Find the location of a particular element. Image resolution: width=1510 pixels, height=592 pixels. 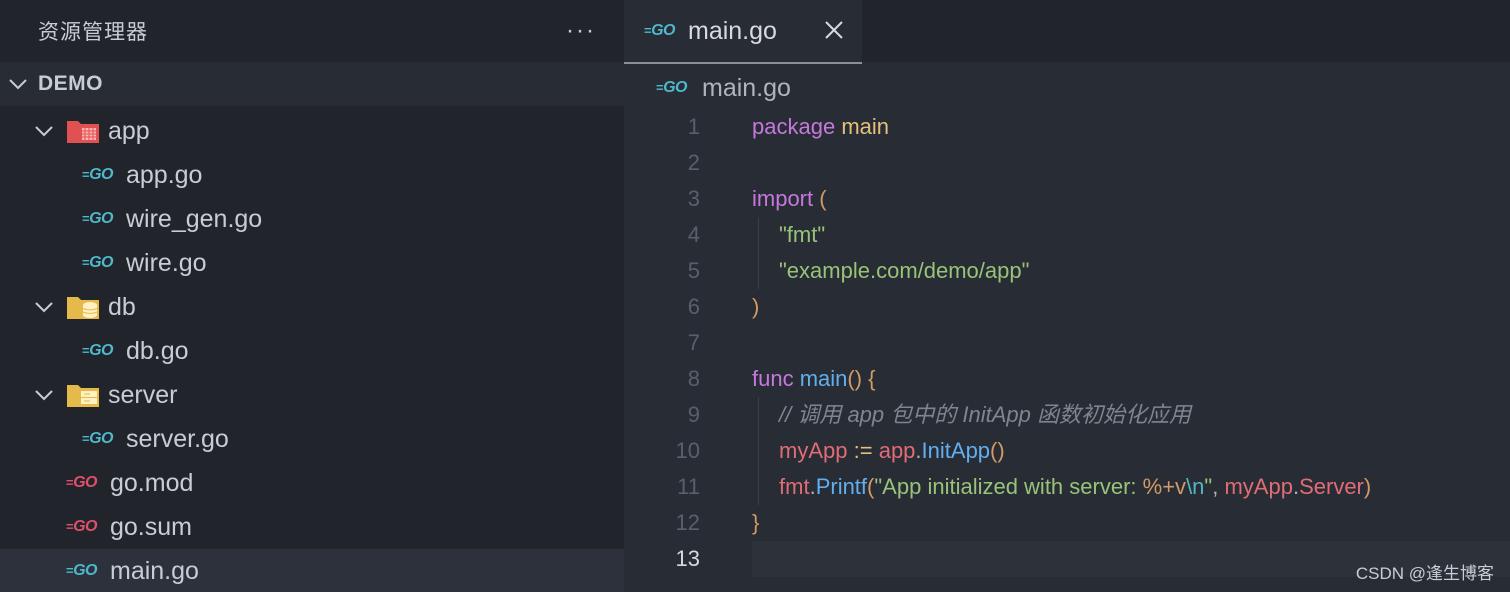

folder-db-icon is located at coordinates (83, 307).